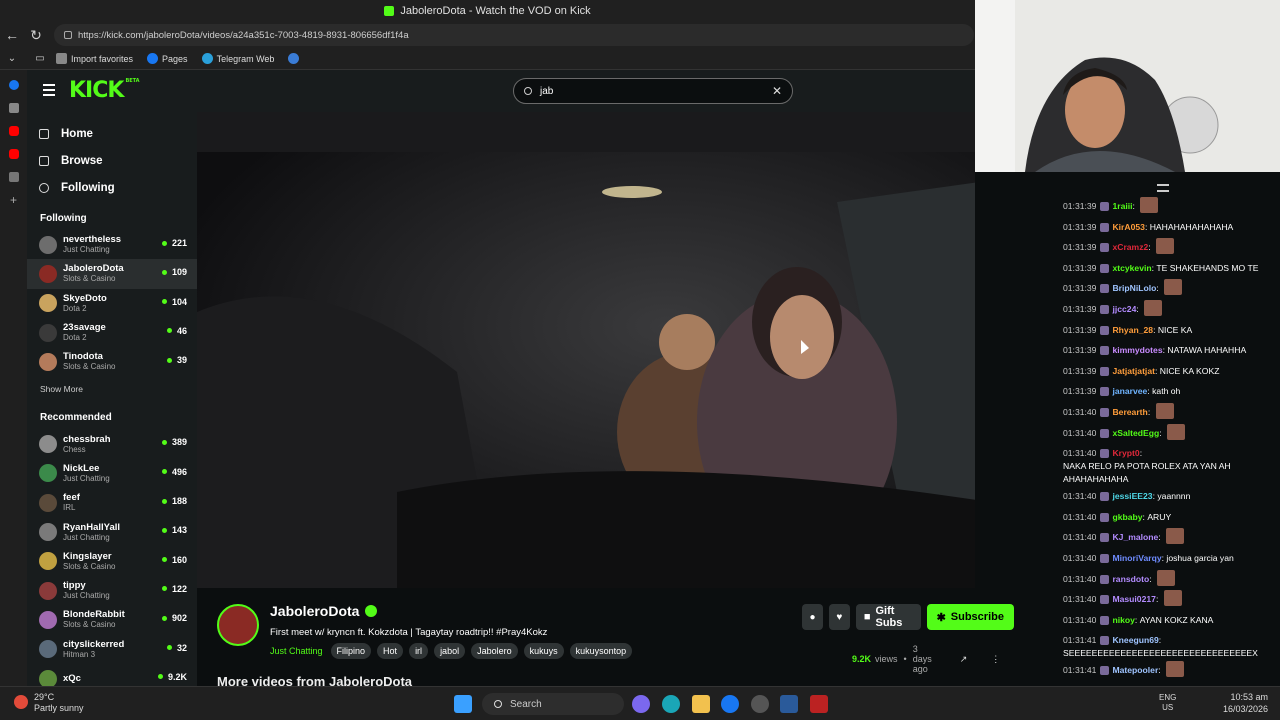 The image size is (1280, 720). I want to click on favorite-extra, so click(295, 58).